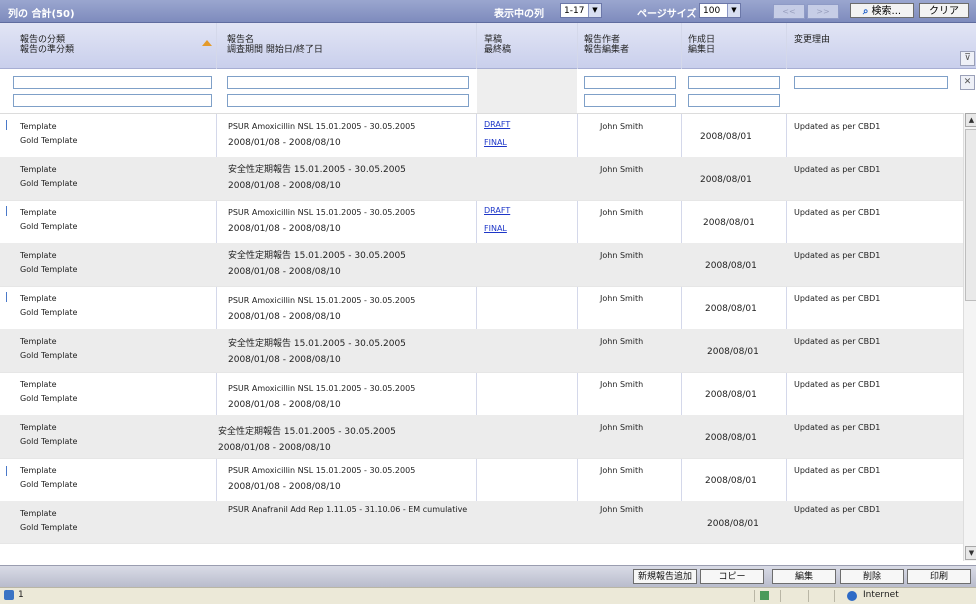 This screenshot has height=604, width=976. Describe the element at coordinates (970, 215) in the screenshot. I see `scroll-thumb` at that location.